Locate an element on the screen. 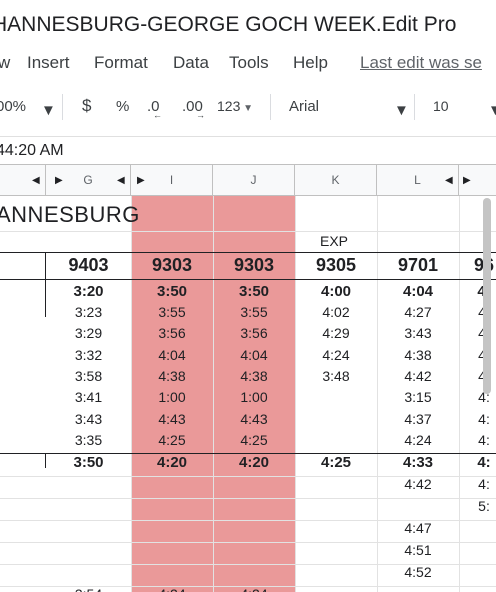 Image resolution: width=496 pixels, height=592 pixels. formula-input: 44:20 AM is located at coordinates (32, 151).